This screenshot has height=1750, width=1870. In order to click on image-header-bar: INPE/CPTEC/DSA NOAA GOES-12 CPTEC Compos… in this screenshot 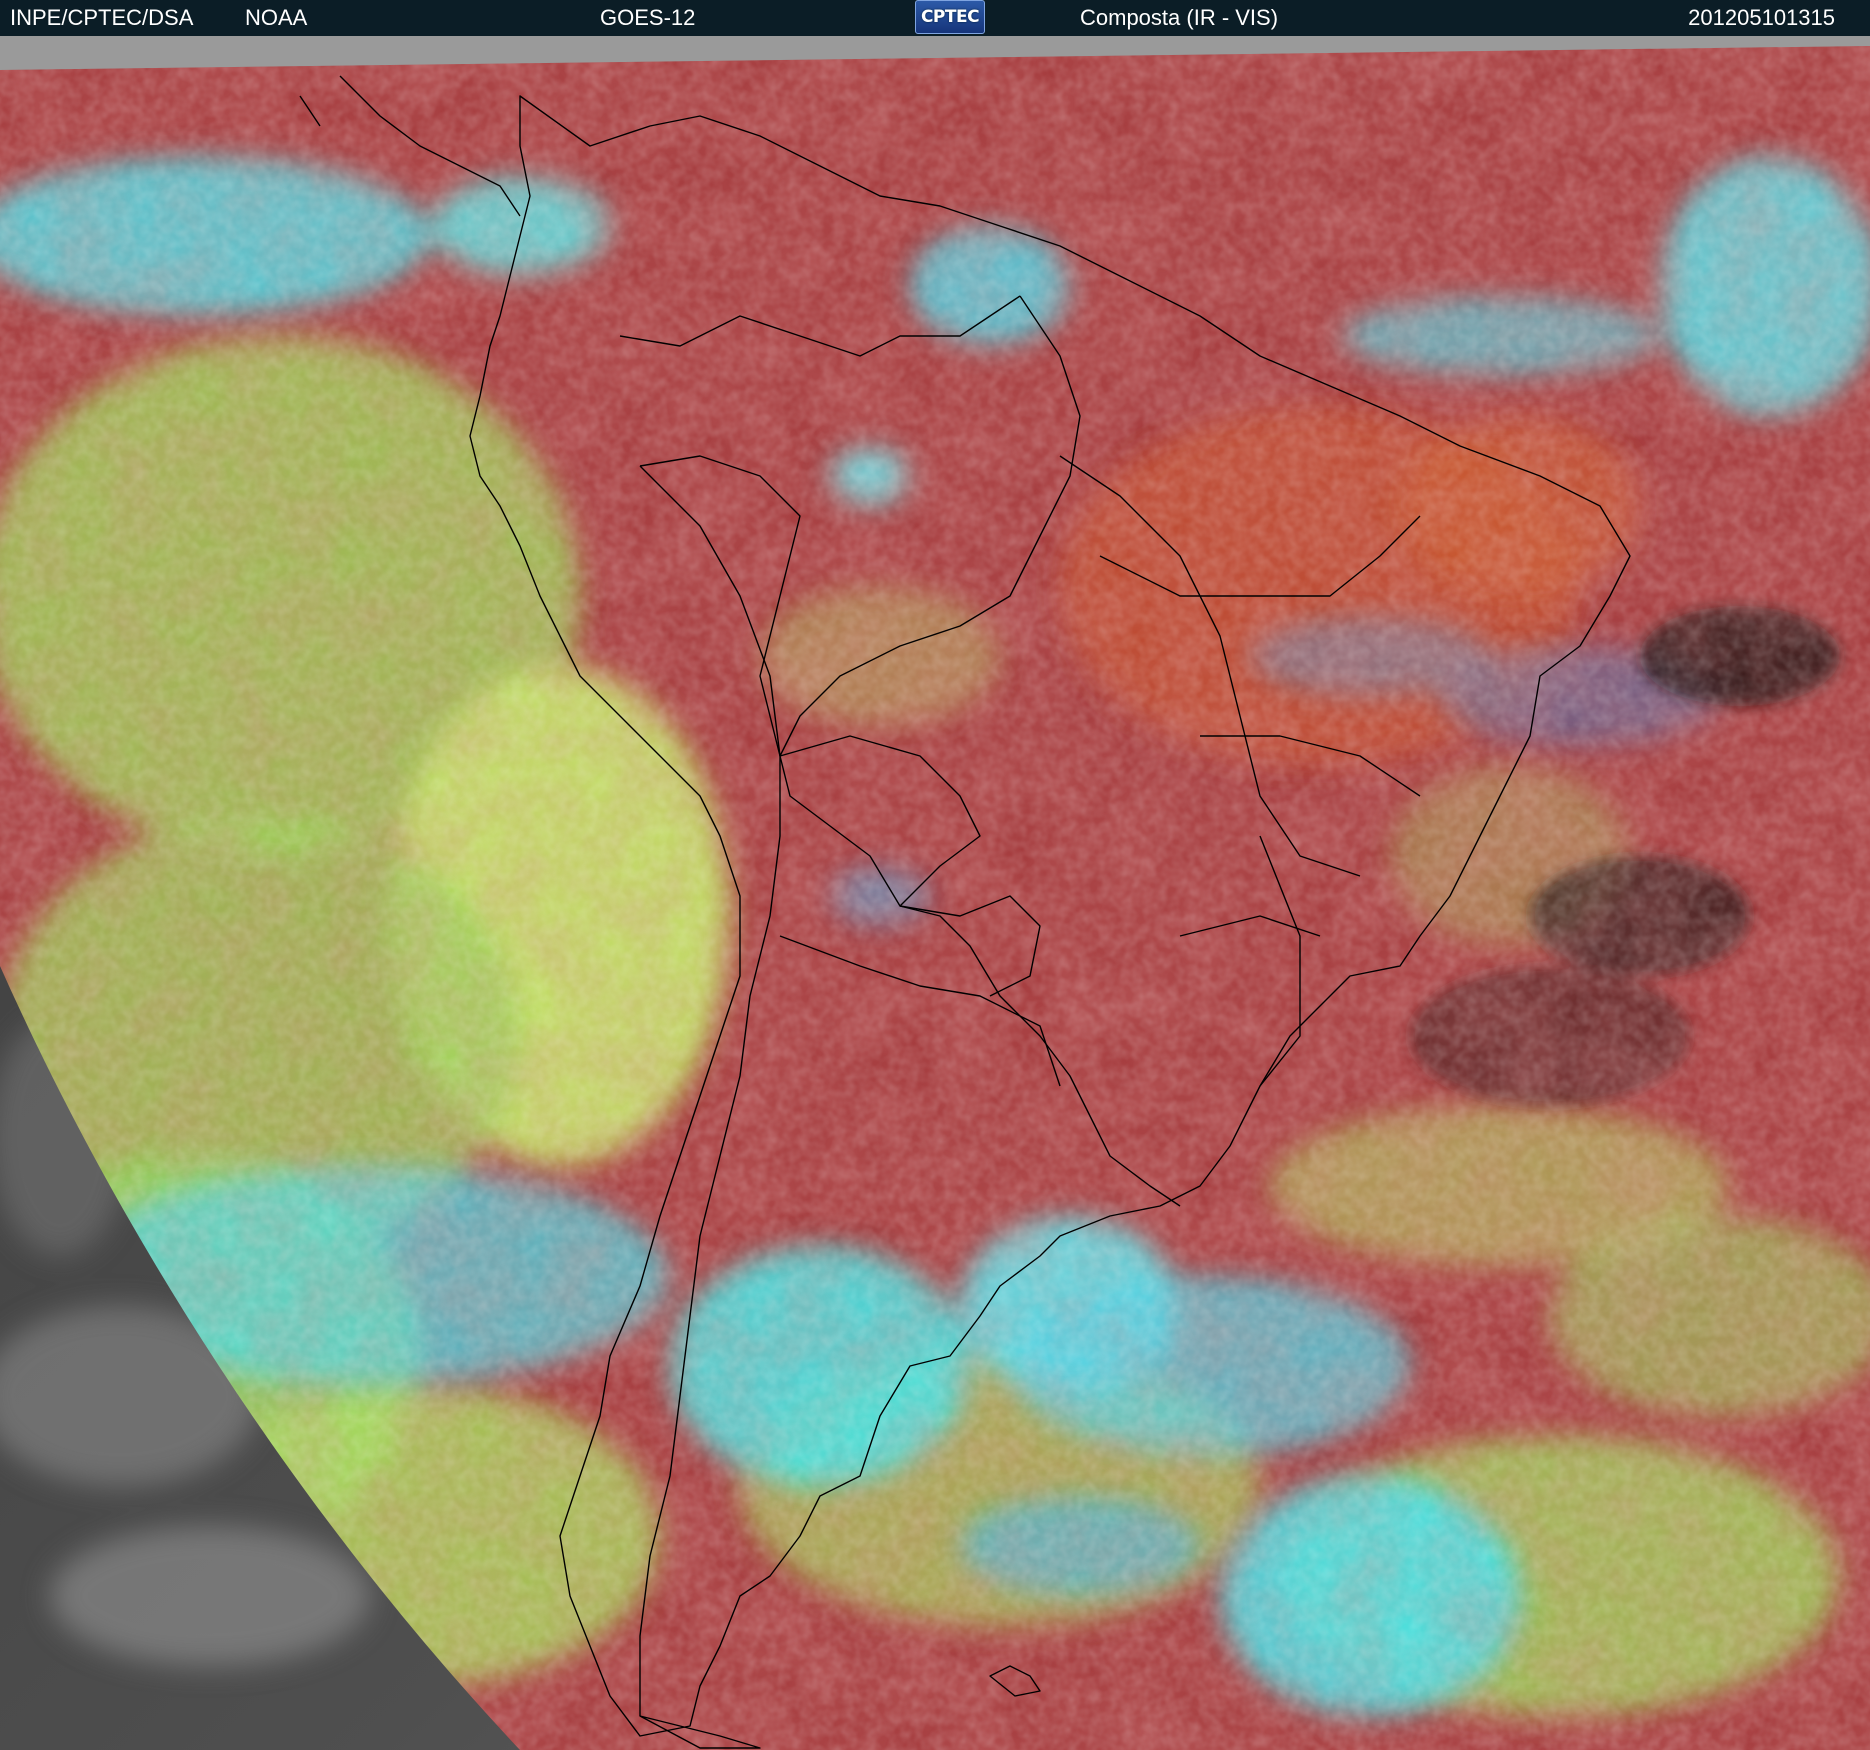, I will do `click(935, 18)`.